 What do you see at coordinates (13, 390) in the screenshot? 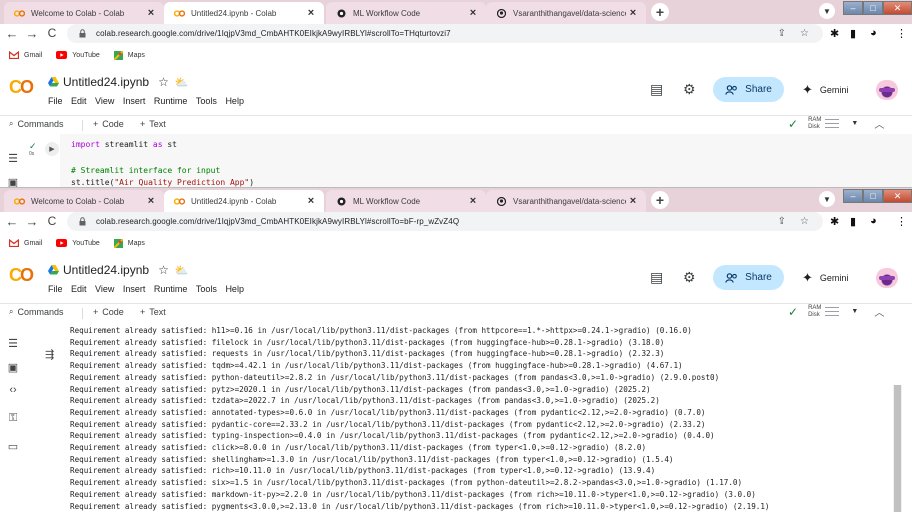
I see `code-snippets-icon: ‹›` at bounding box center [13, 390].